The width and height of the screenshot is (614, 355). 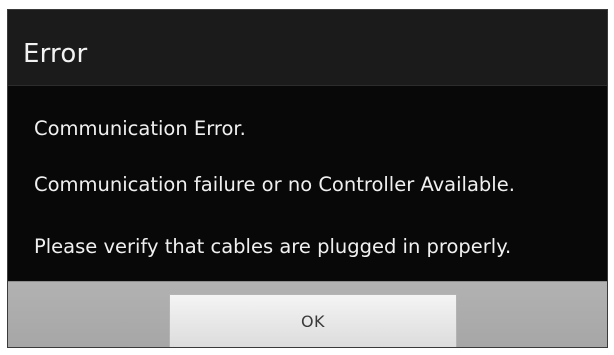 I want to click on ok-button: OK, so click(x=313, y=320).